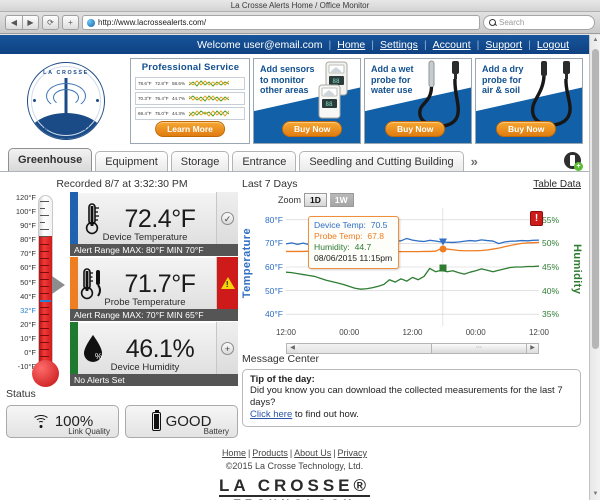  What do you see at coordinates (595, 199) in the screenshot?
I see `page-scroll-thumb` at bounding box center [595, 199].